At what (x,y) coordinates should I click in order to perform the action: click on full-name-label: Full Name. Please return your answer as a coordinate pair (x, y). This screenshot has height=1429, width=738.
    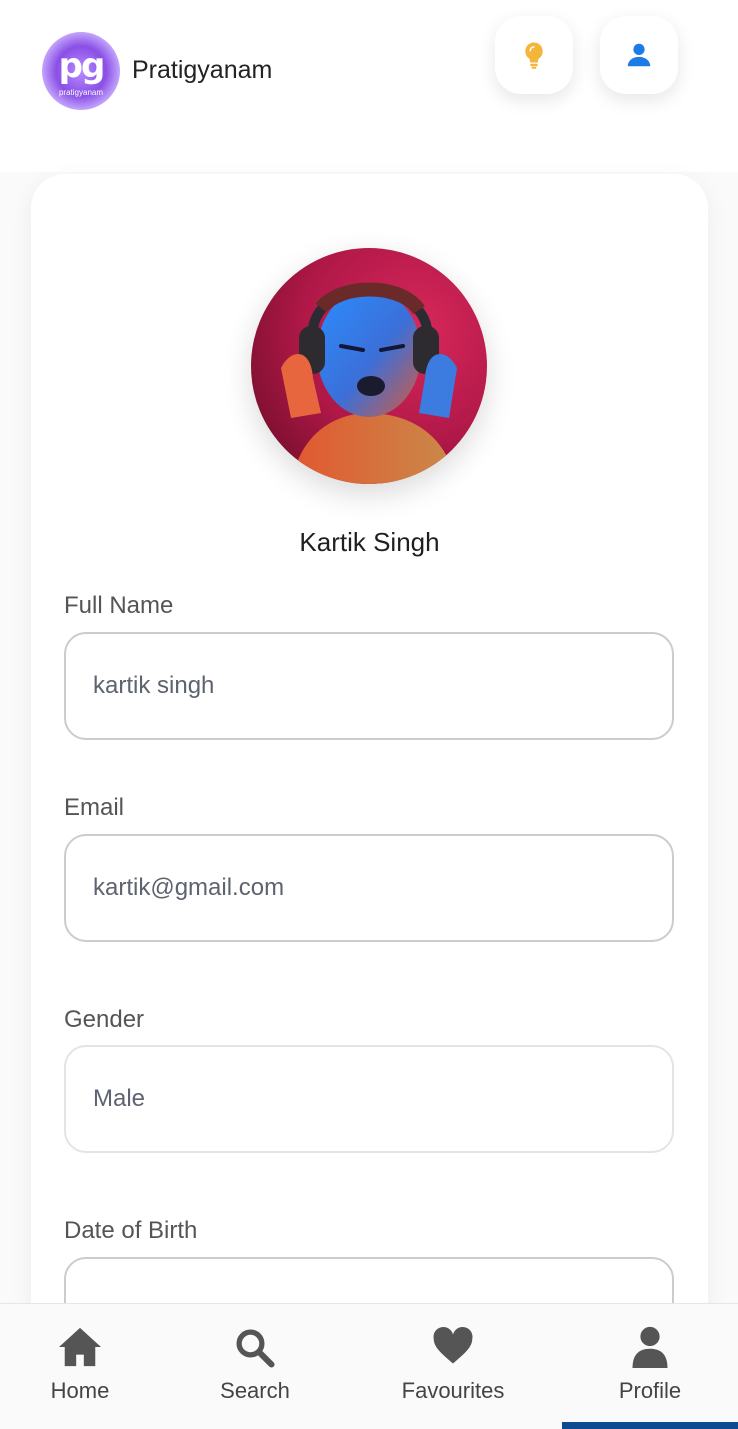
    Looking at the image, I should click on (119, 605).